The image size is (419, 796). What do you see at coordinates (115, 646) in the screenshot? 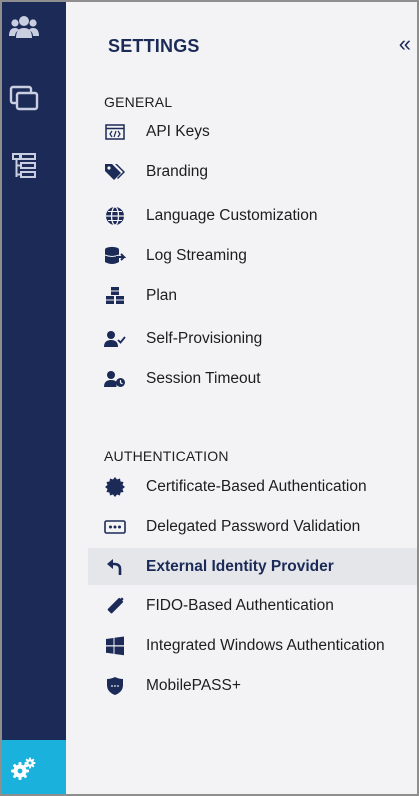
I see `windows-logo-icon` at bounding box center [115, 646].